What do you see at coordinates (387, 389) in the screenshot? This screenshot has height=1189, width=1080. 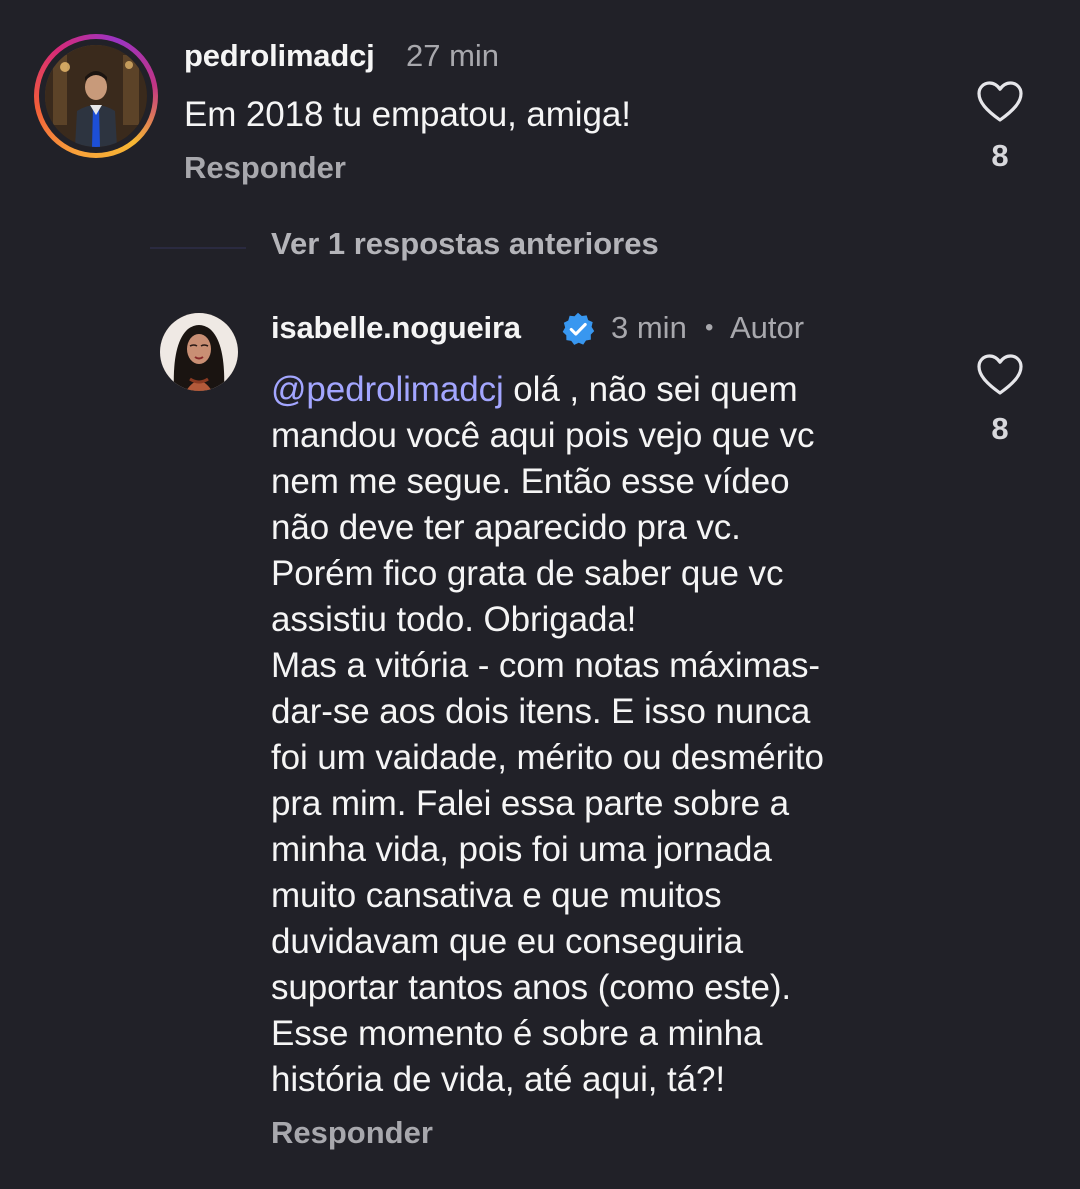 I see `mention-link: @pedrolimadcj` at bounding box center [387, 389].